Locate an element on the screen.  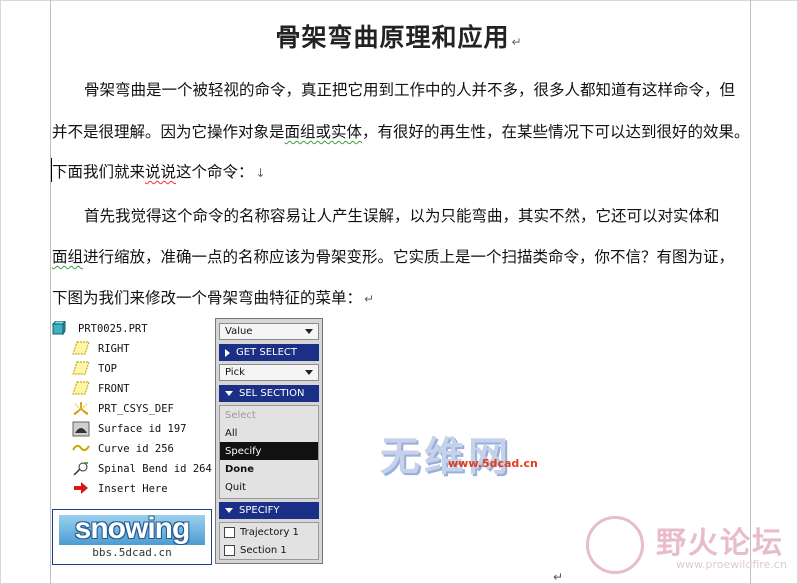
snowing-logo: snowing bbs.5dcad.cn is located at coordinates (132, 537).